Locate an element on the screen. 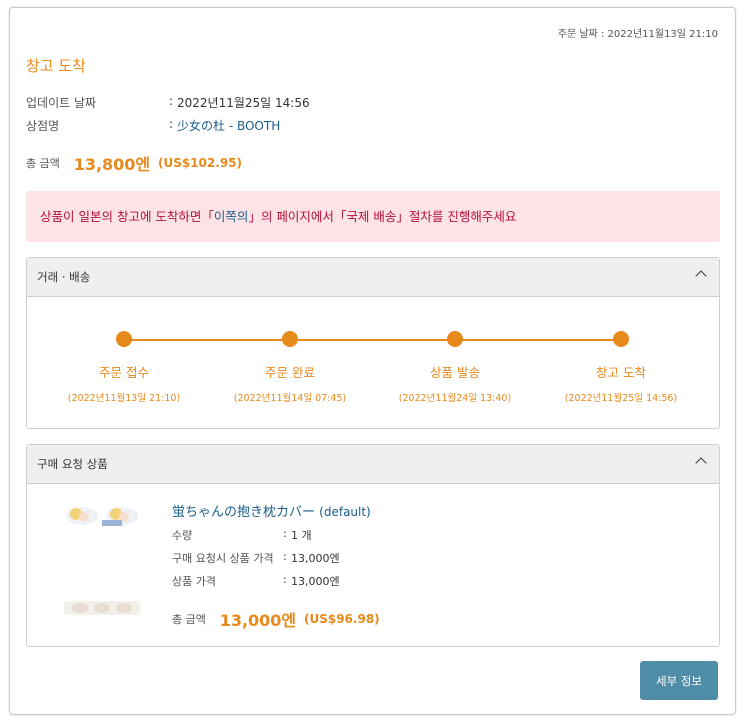 The width and height of the screenshot is (744, 721). step-date: (2022년11월13일 21:10) is located at coordinates (124, 398).